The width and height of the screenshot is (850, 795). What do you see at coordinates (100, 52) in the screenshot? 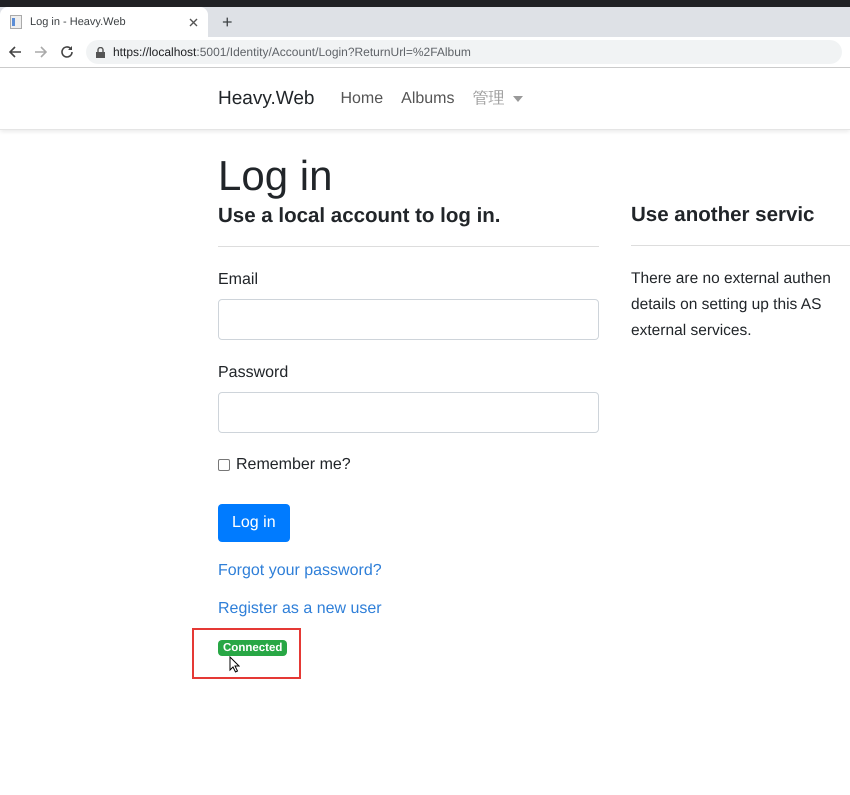
I see `lock-icon` at bounding box center [100, 52].